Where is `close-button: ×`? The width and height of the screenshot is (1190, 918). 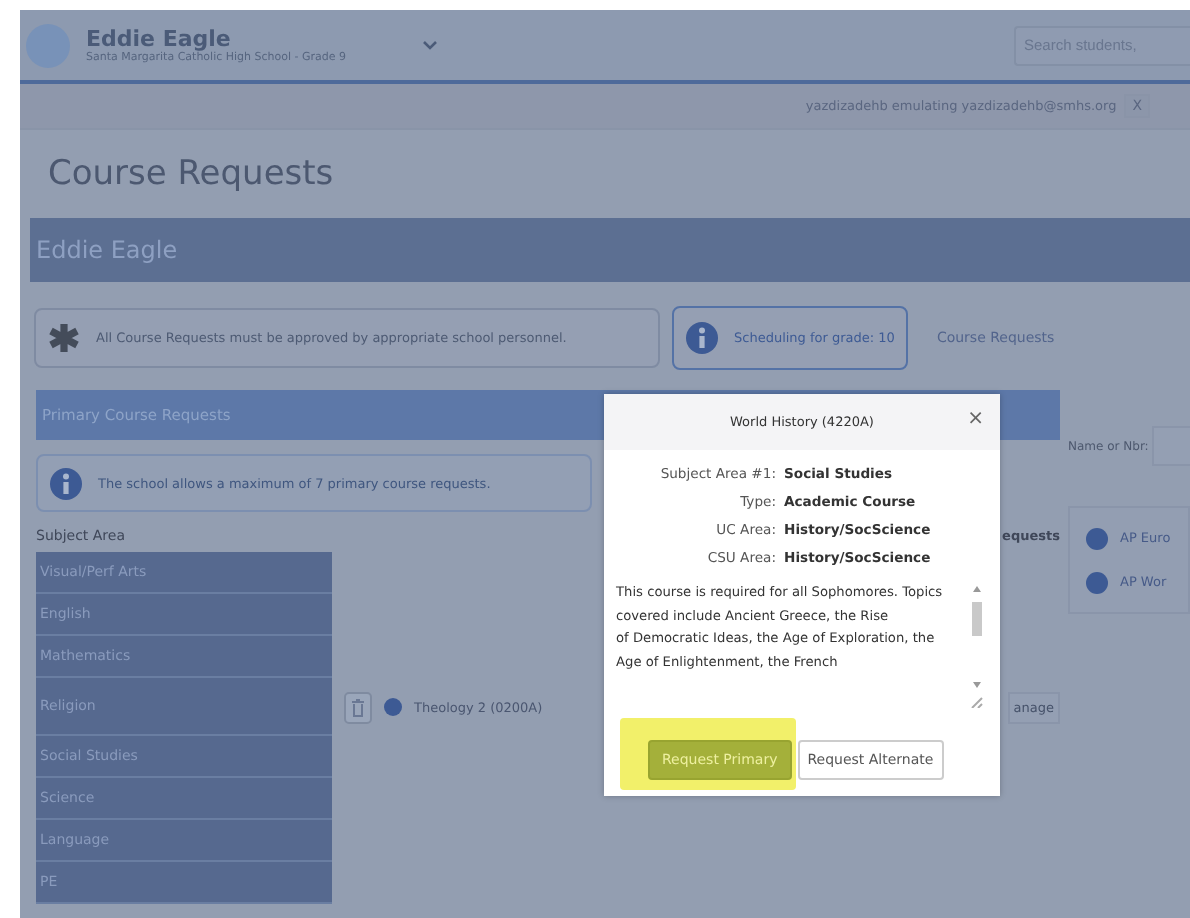 close-button: × is located at coordinates (975, 420).